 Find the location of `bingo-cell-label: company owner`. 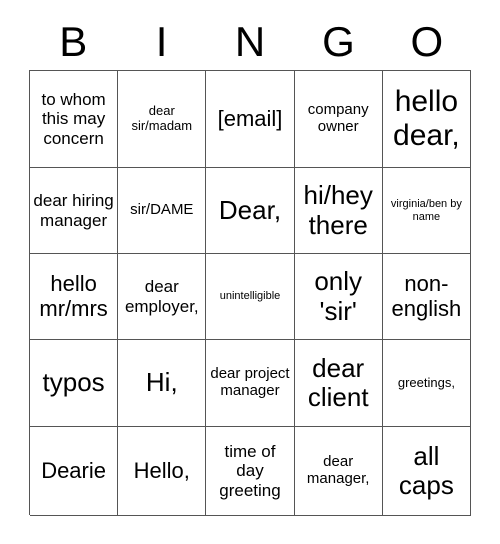

bingo-cell-label: company owner is located at coordinates (338, 118).